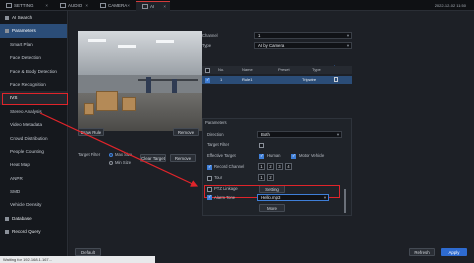  I want to click on annotation-arrows, so click(119, 149).